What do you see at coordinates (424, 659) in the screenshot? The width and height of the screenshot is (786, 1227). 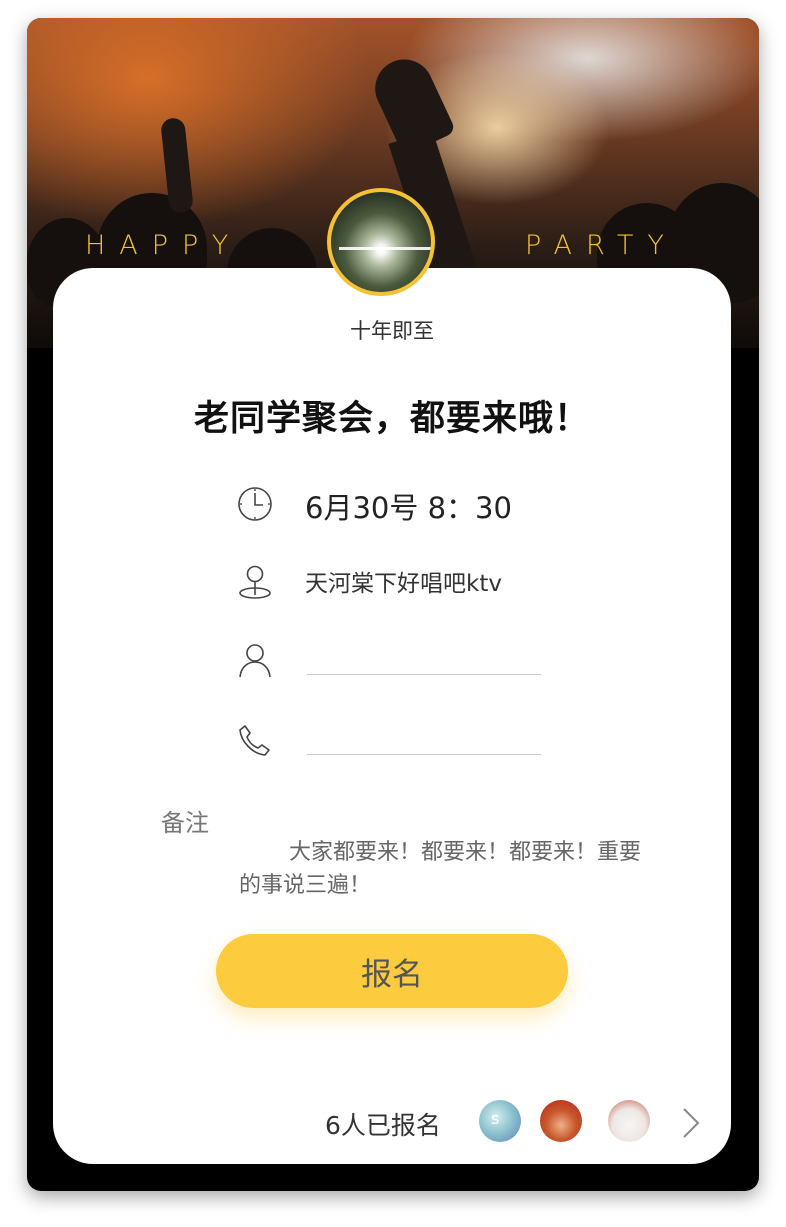 I see `name-field` at bounding box center [424, 659].